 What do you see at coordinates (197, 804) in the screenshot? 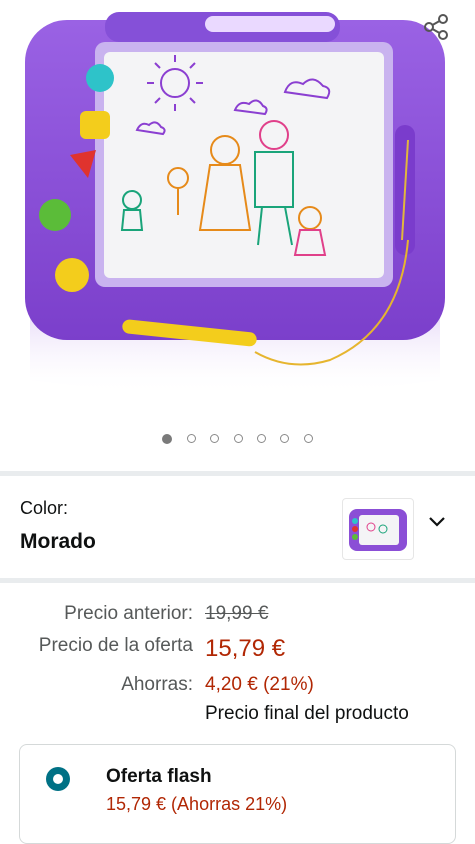
I see `offer-subtitle: 15,79 € (Ahorras 21%)` at bounding box center [197, 804].